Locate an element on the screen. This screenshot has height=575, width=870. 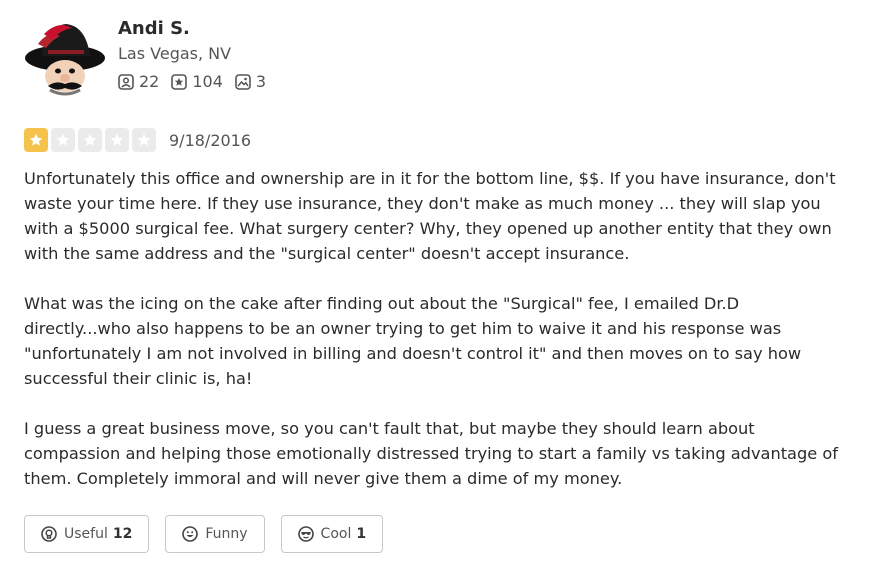
funny-label: Funny is located at coordinates (226, 534).